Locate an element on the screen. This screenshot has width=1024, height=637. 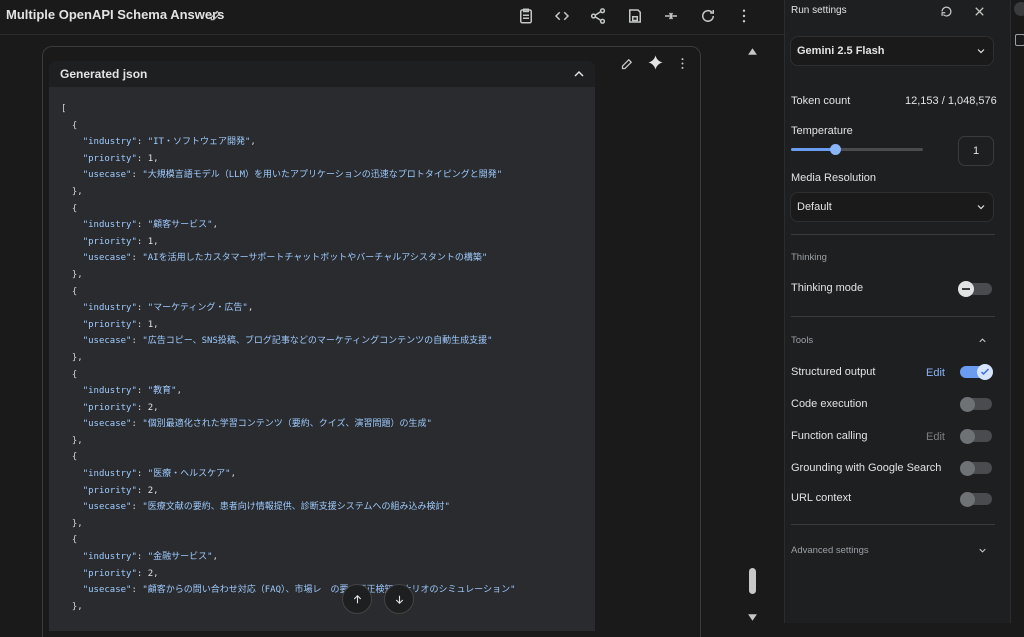
scrollbar-thumb is located at coordinates (752, 581).